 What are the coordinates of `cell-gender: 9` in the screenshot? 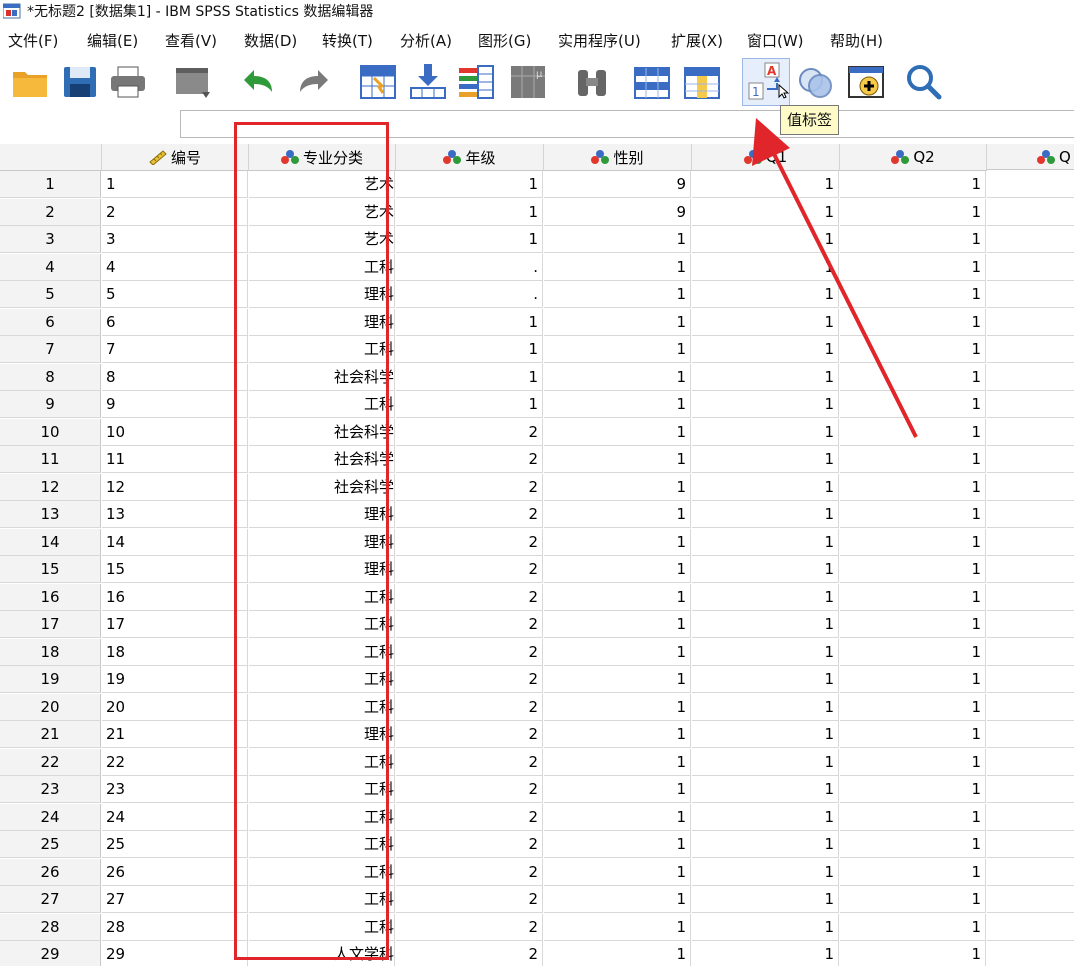 It's located at (617, 212).